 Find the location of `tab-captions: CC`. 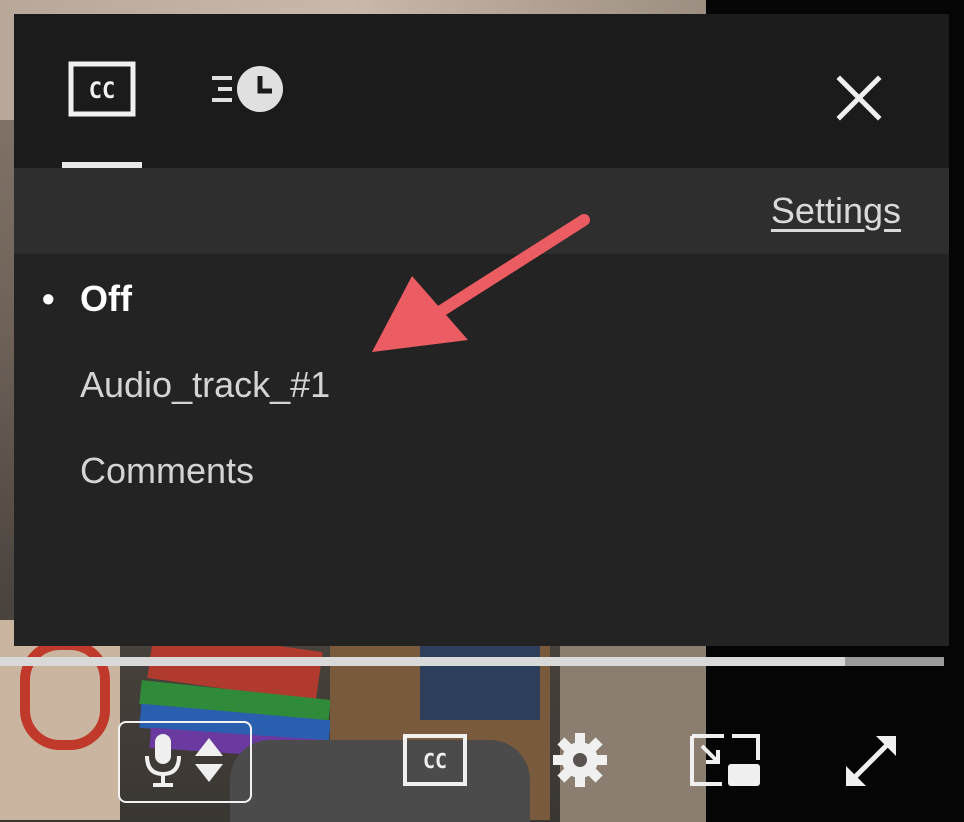

tab-captions: CC is located at coordinates (102, 91).